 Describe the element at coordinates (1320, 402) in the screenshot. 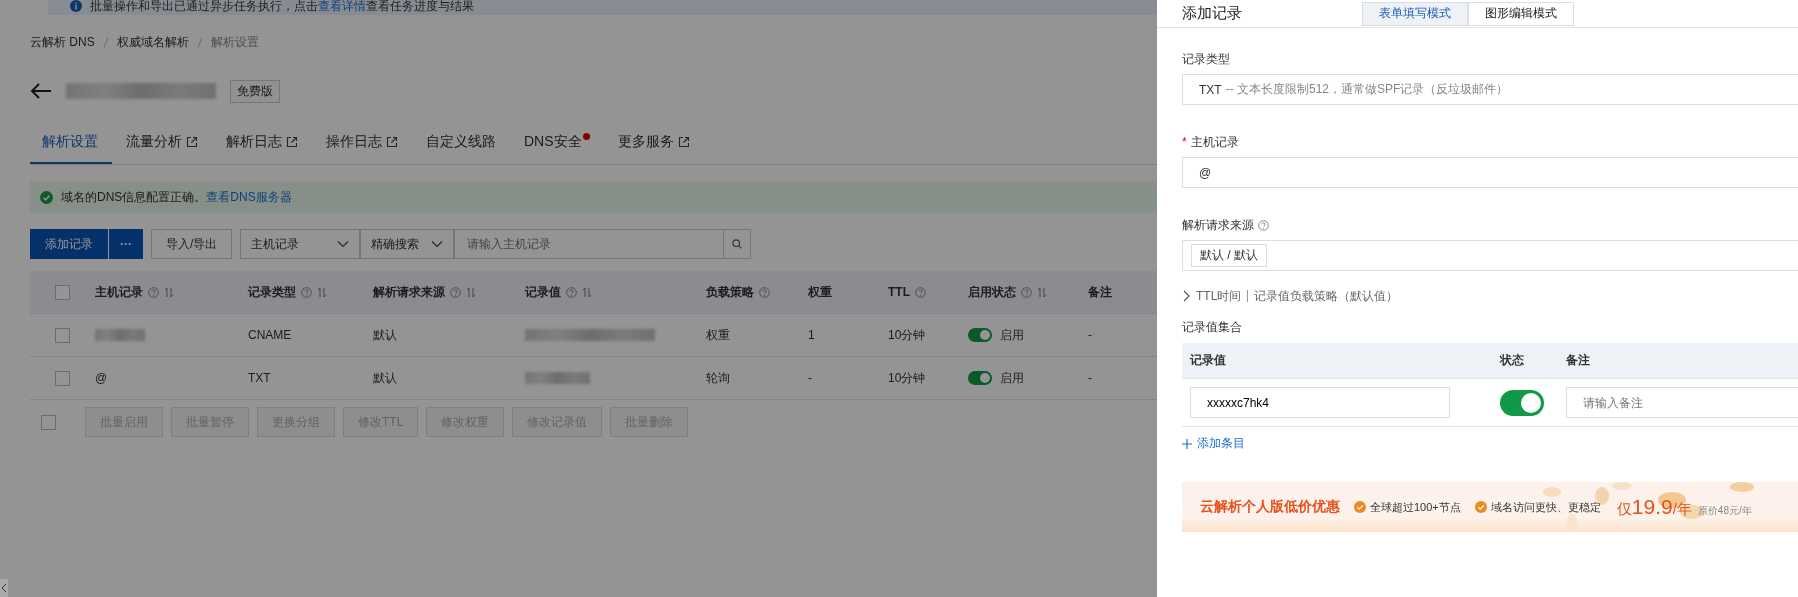

I see `record-value-field: xxxxxc7hk4` at that location.